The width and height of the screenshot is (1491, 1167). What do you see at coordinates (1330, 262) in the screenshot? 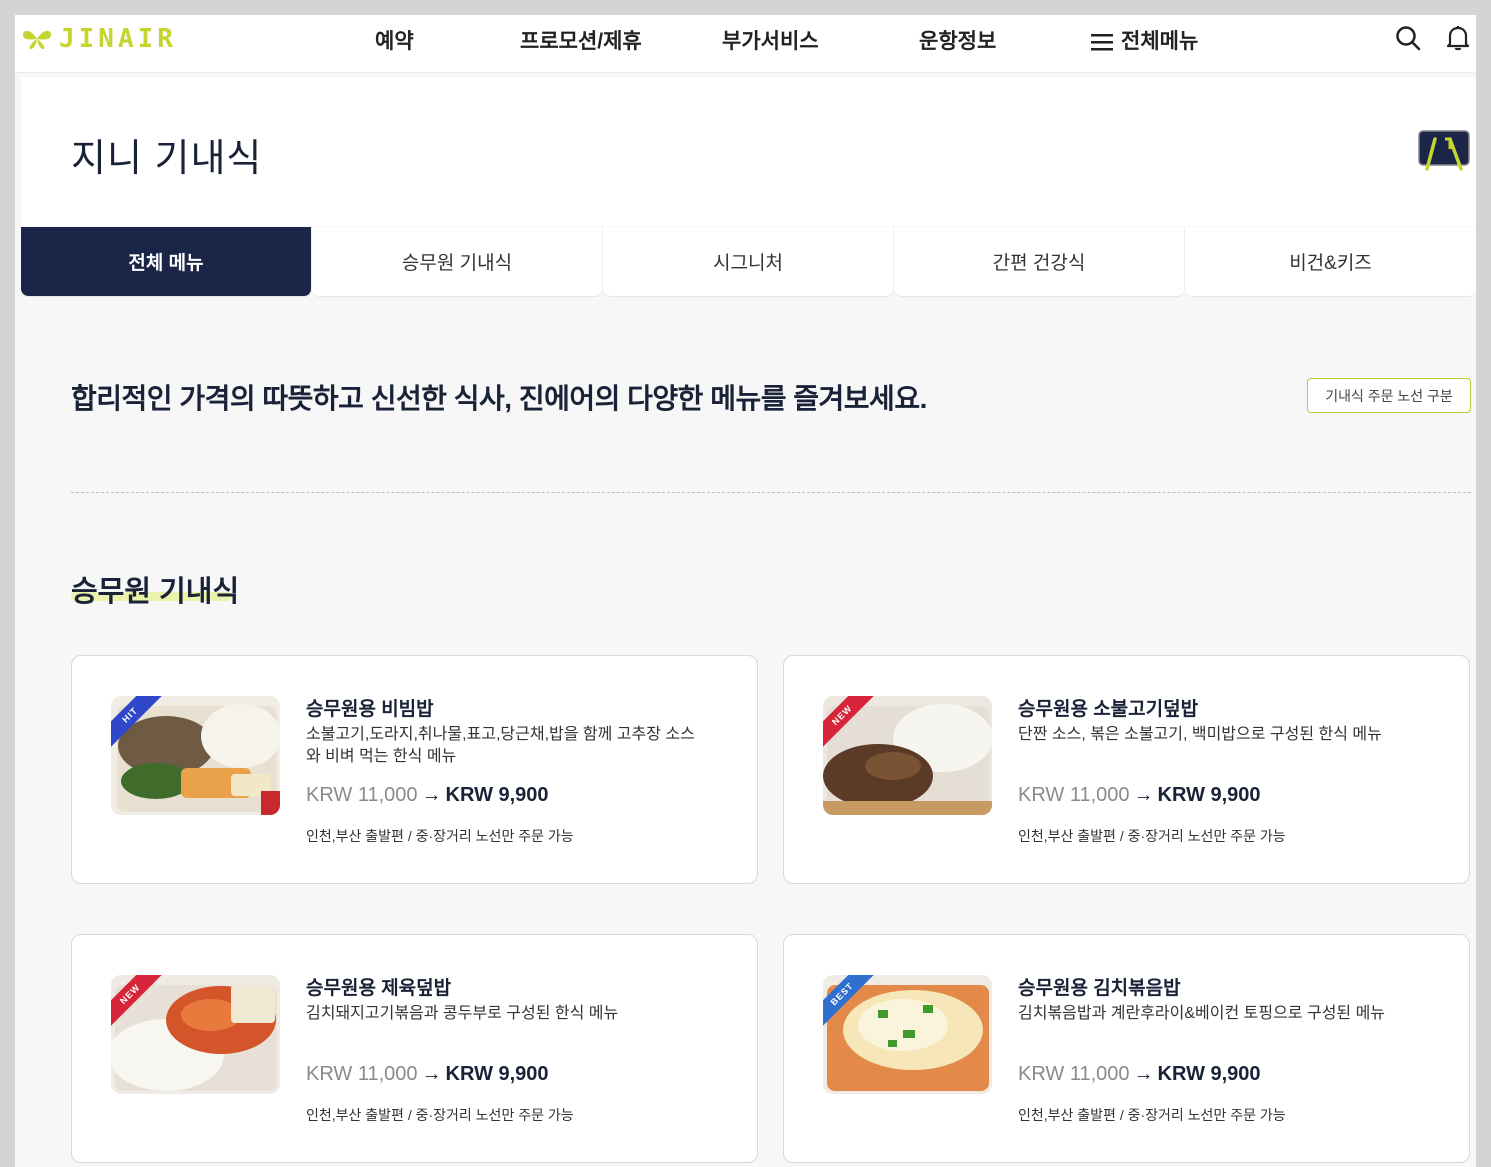
I see `tab-vegan-kids: 비건&키즈` at bounding box center [1330, 262].